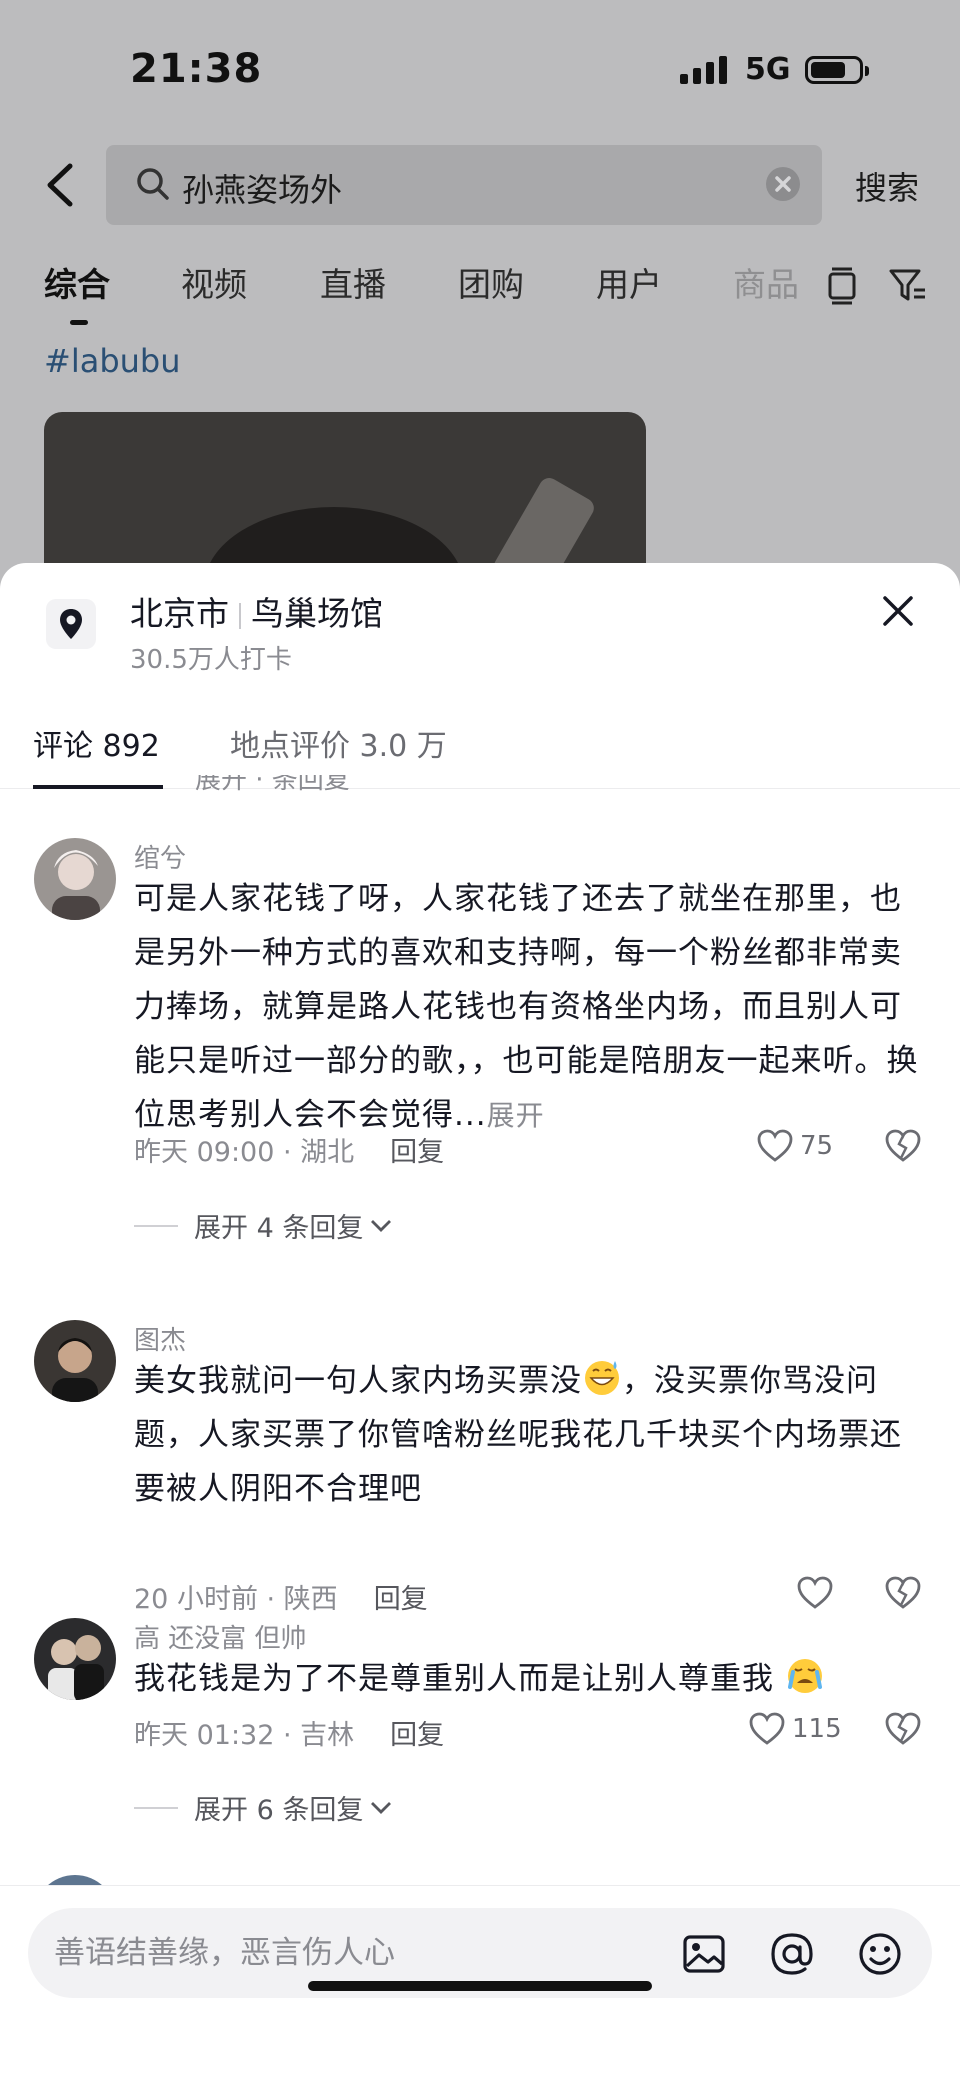 This screenshot has width=960, height=2086. I want to click on search-bar: 孙燕姿场外, so click(464, 185).